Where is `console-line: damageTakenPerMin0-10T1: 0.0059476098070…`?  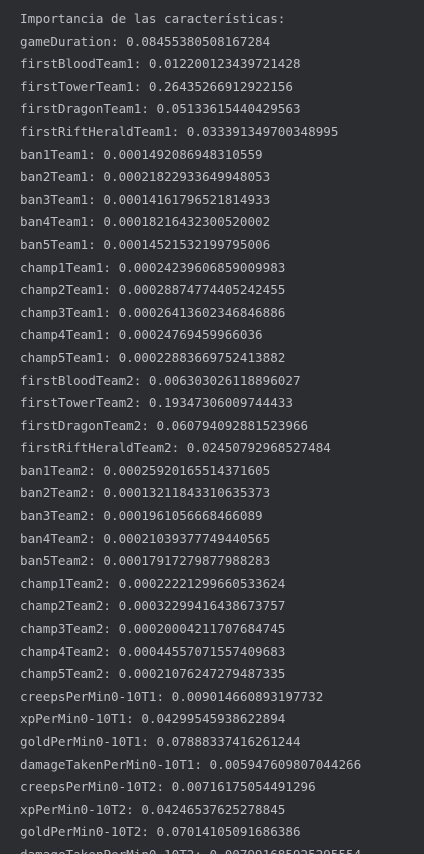 console-line: damageTakenPerMin0-10T1: 0.0059476098070… is located at coordinates (191, 764).